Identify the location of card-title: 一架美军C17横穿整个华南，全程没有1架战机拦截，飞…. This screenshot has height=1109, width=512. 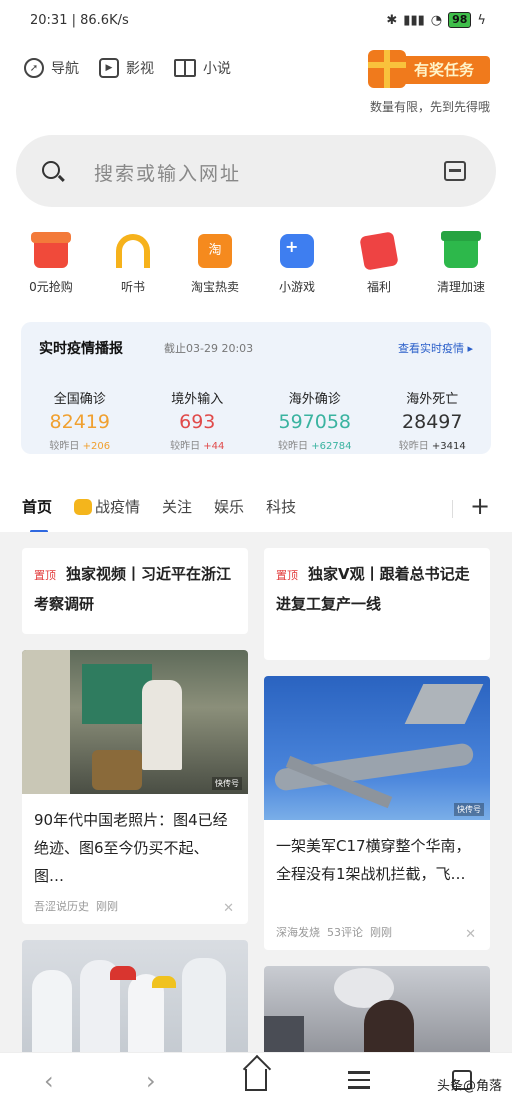
(373, 860).